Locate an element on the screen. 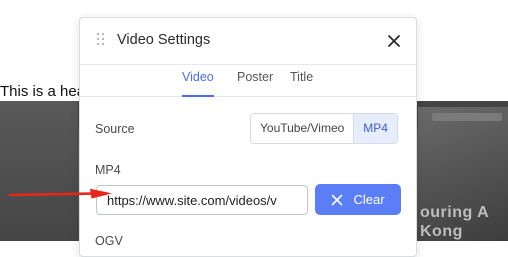 The height and width of the screenshot is (257, 508). clear-button: Clear is located at coordinates (358, 199).